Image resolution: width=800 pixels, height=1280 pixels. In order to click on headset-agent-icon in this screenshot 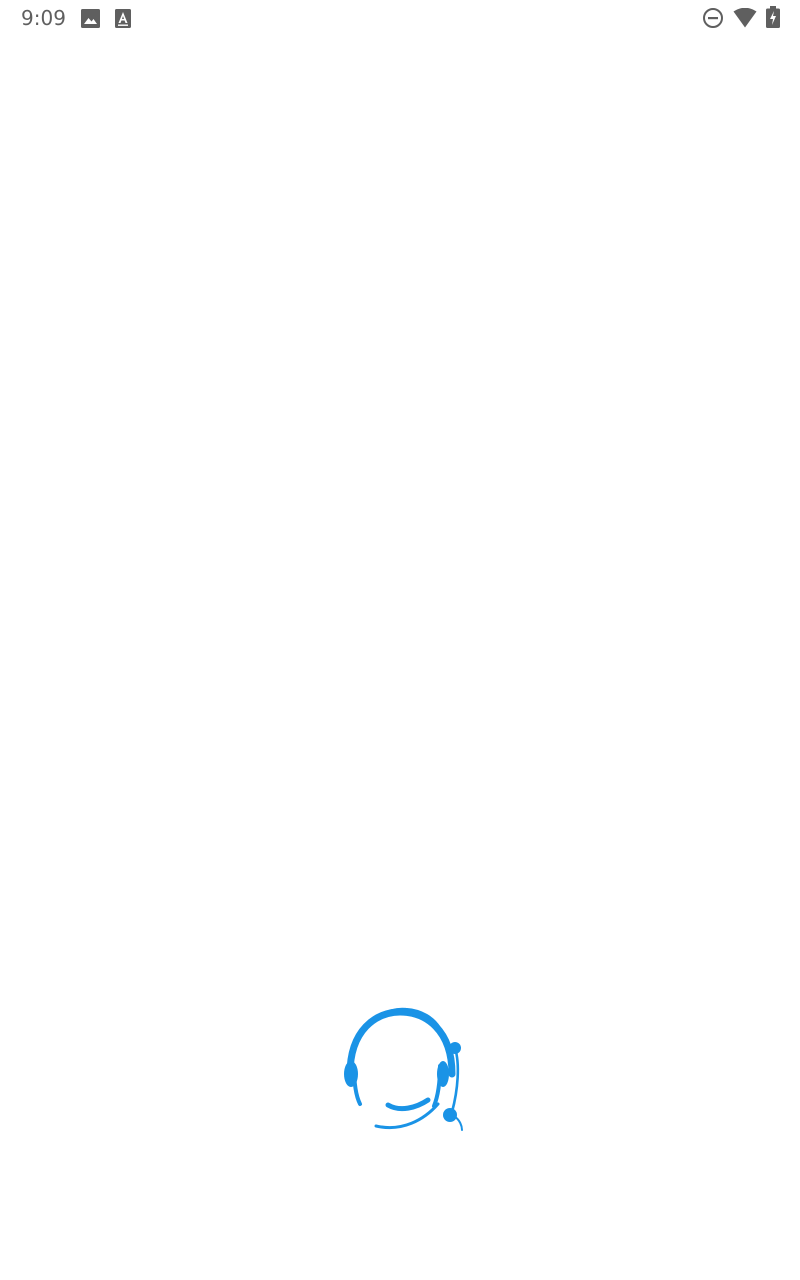, I will do `click(403, 1069)`.